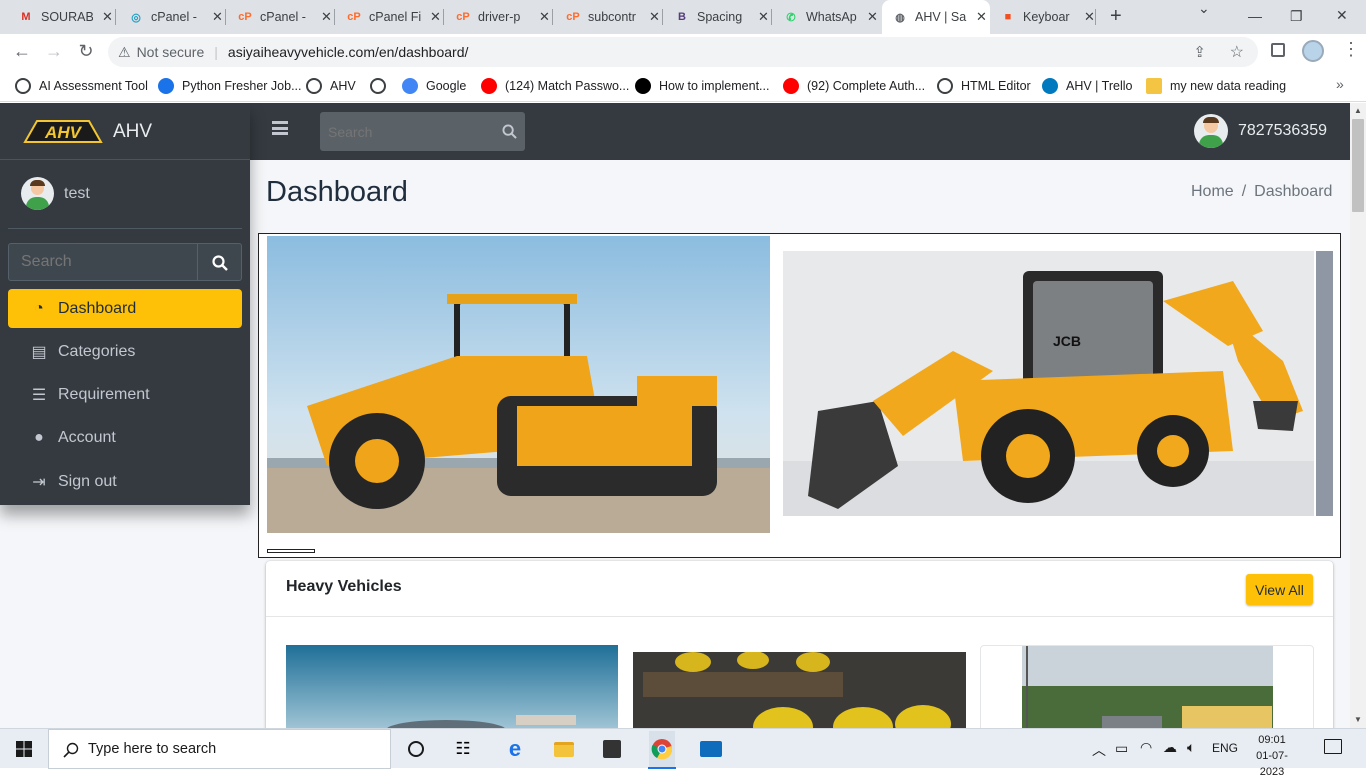 The height and width of the screenshot is (780, 1366). I want to click on scroll-up-icon: ▲, so click(1358, 110).